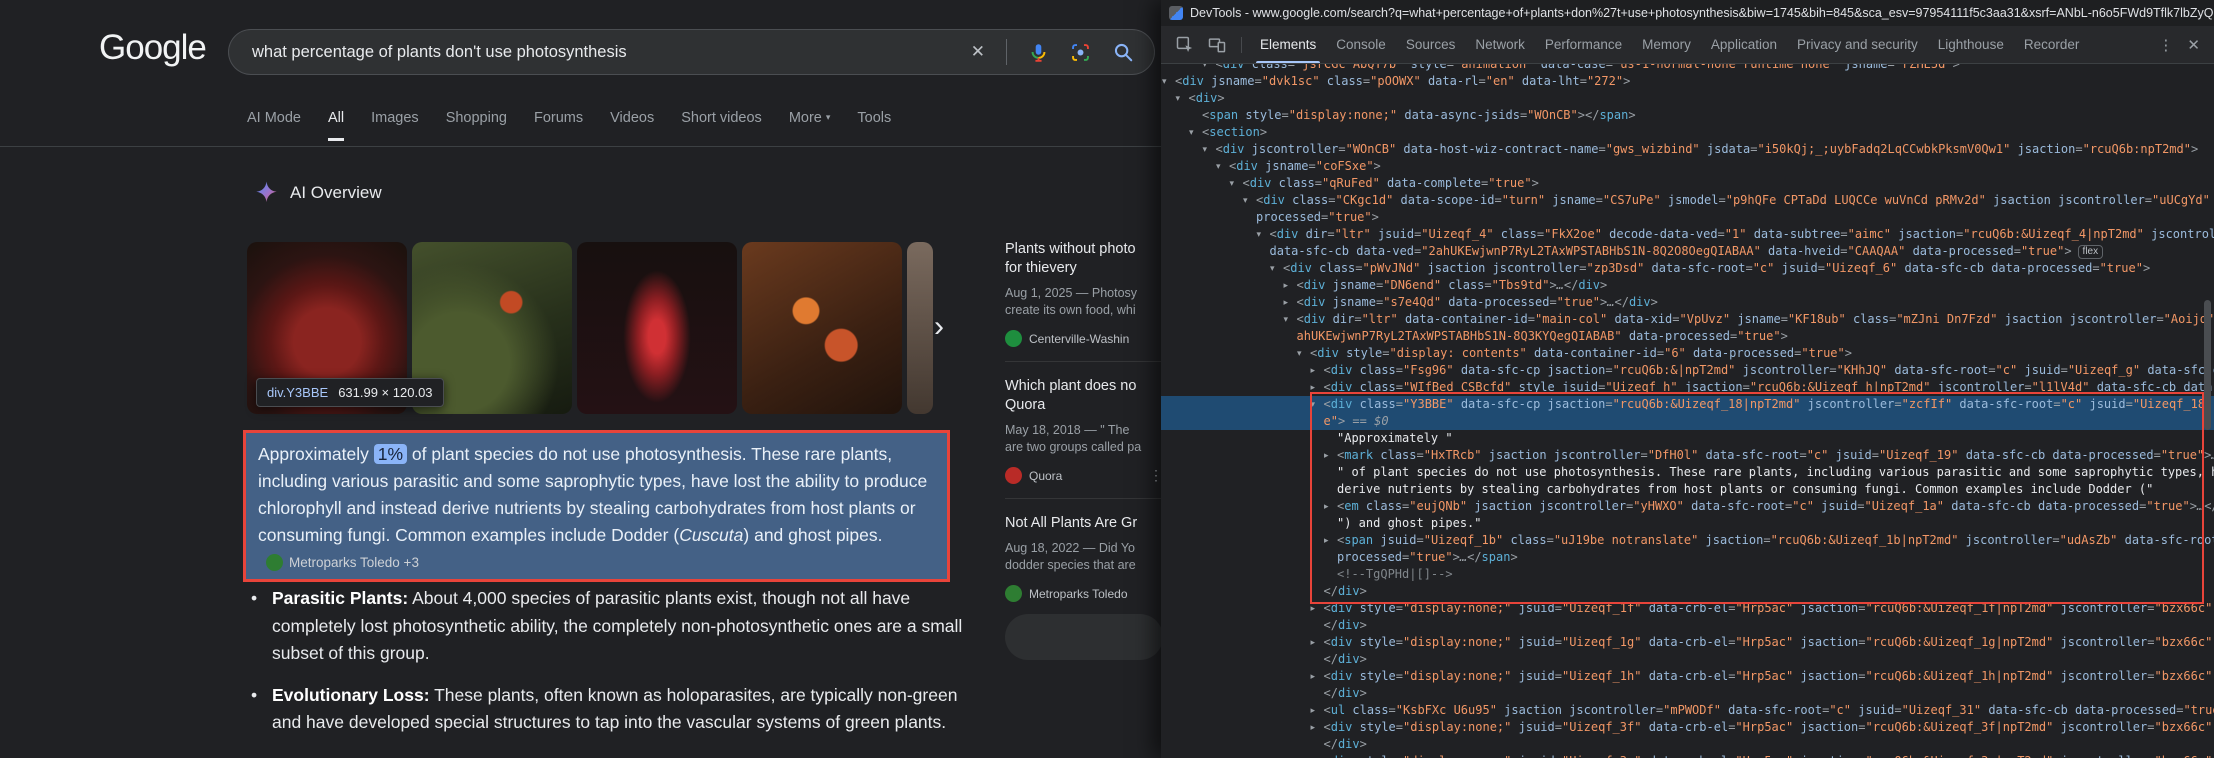 Image resolution: width=2214 pixels, height=758 pixels. What do you see at coordinates (874, 125) in the screenshot?
I see `results-tab-tools: Tools` at bounding box center [874, 125].